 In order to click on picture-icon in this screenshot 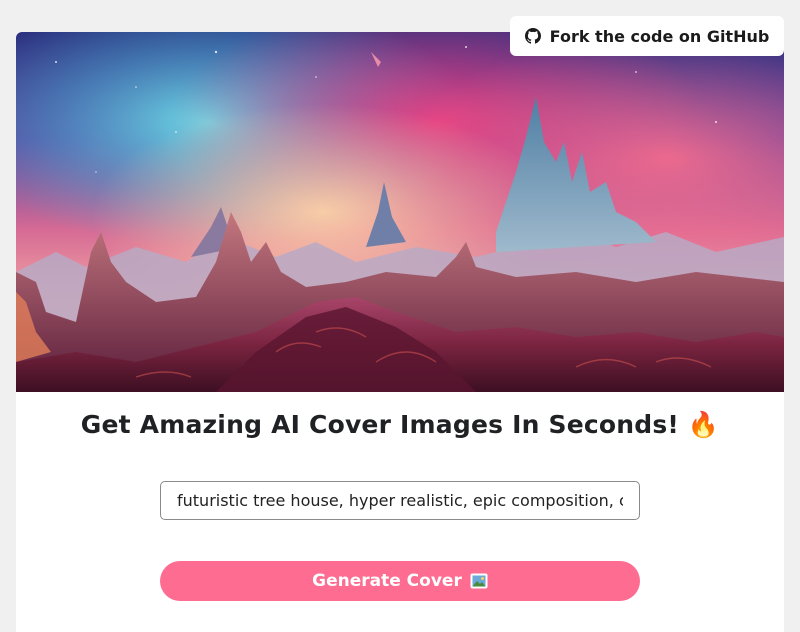, I will do `click(479, 581)`.